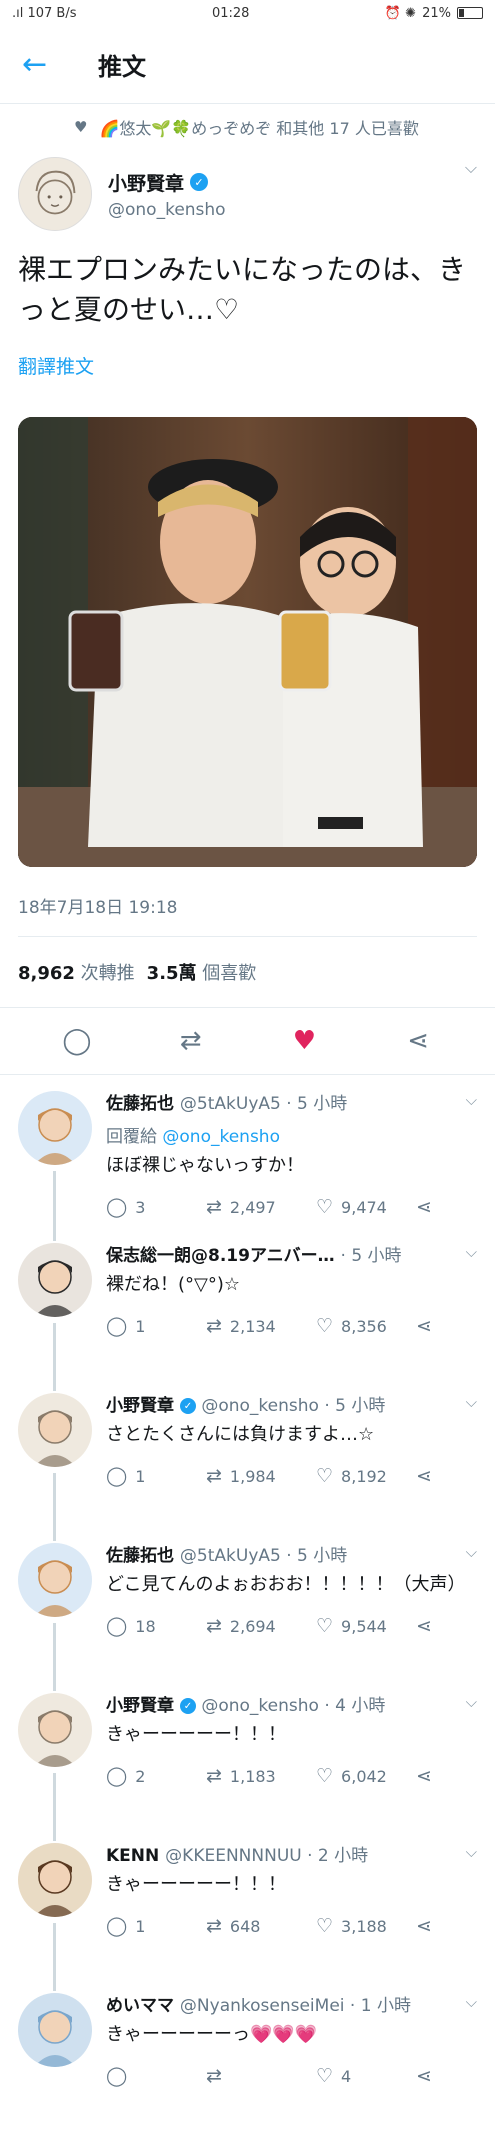 The image size is (495, 2156). Describe the element at coordinates (199, 182) in the screenshot. I see `verified-badge-icon: ✓` at that location.